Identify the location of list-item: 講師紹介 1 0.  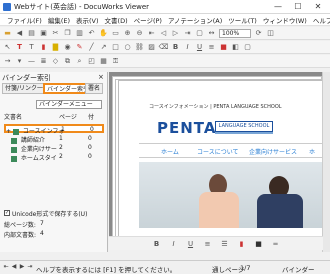
(54, 139).